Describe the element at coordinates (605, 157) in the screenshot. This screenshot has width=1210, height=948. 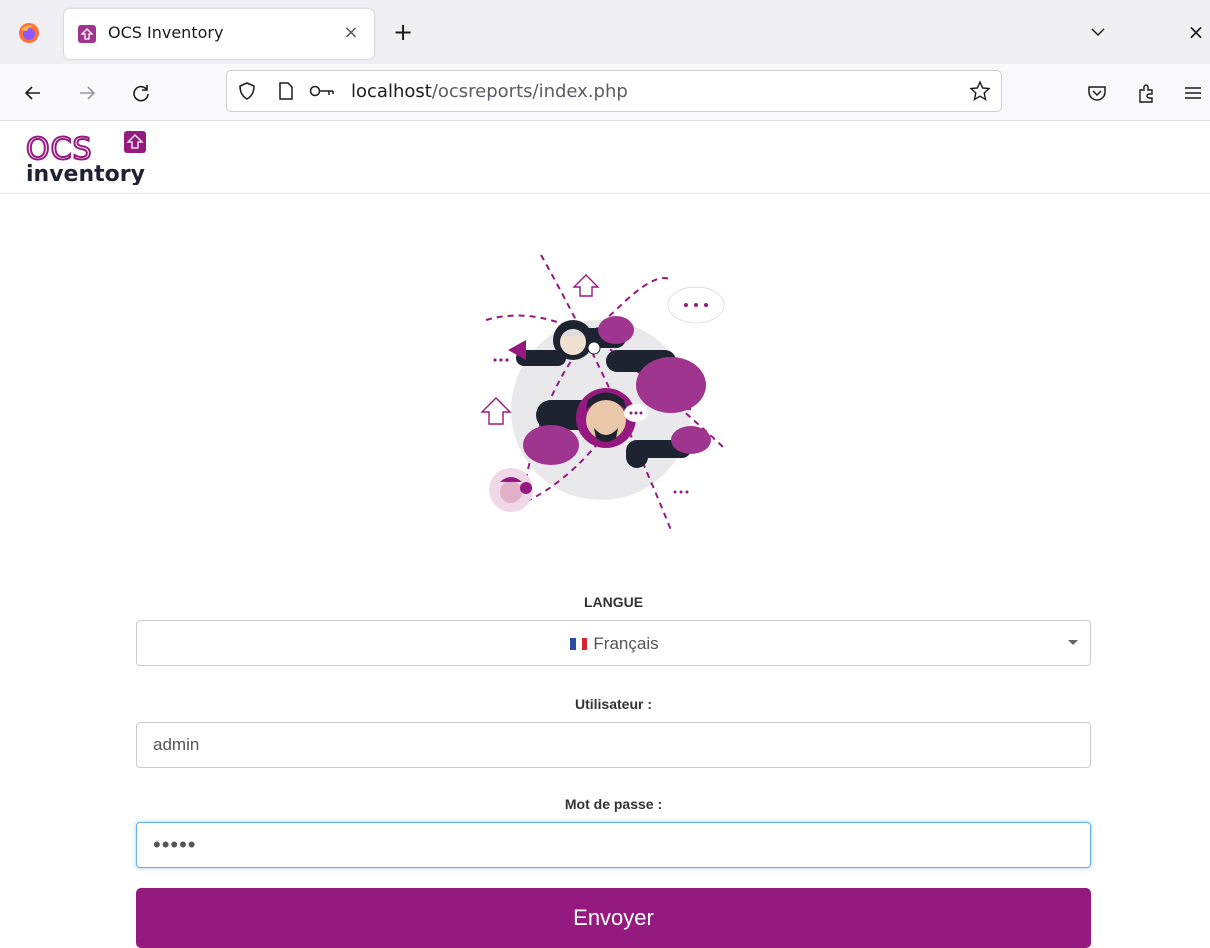
I see `site-header: OCS inventory` at that location.